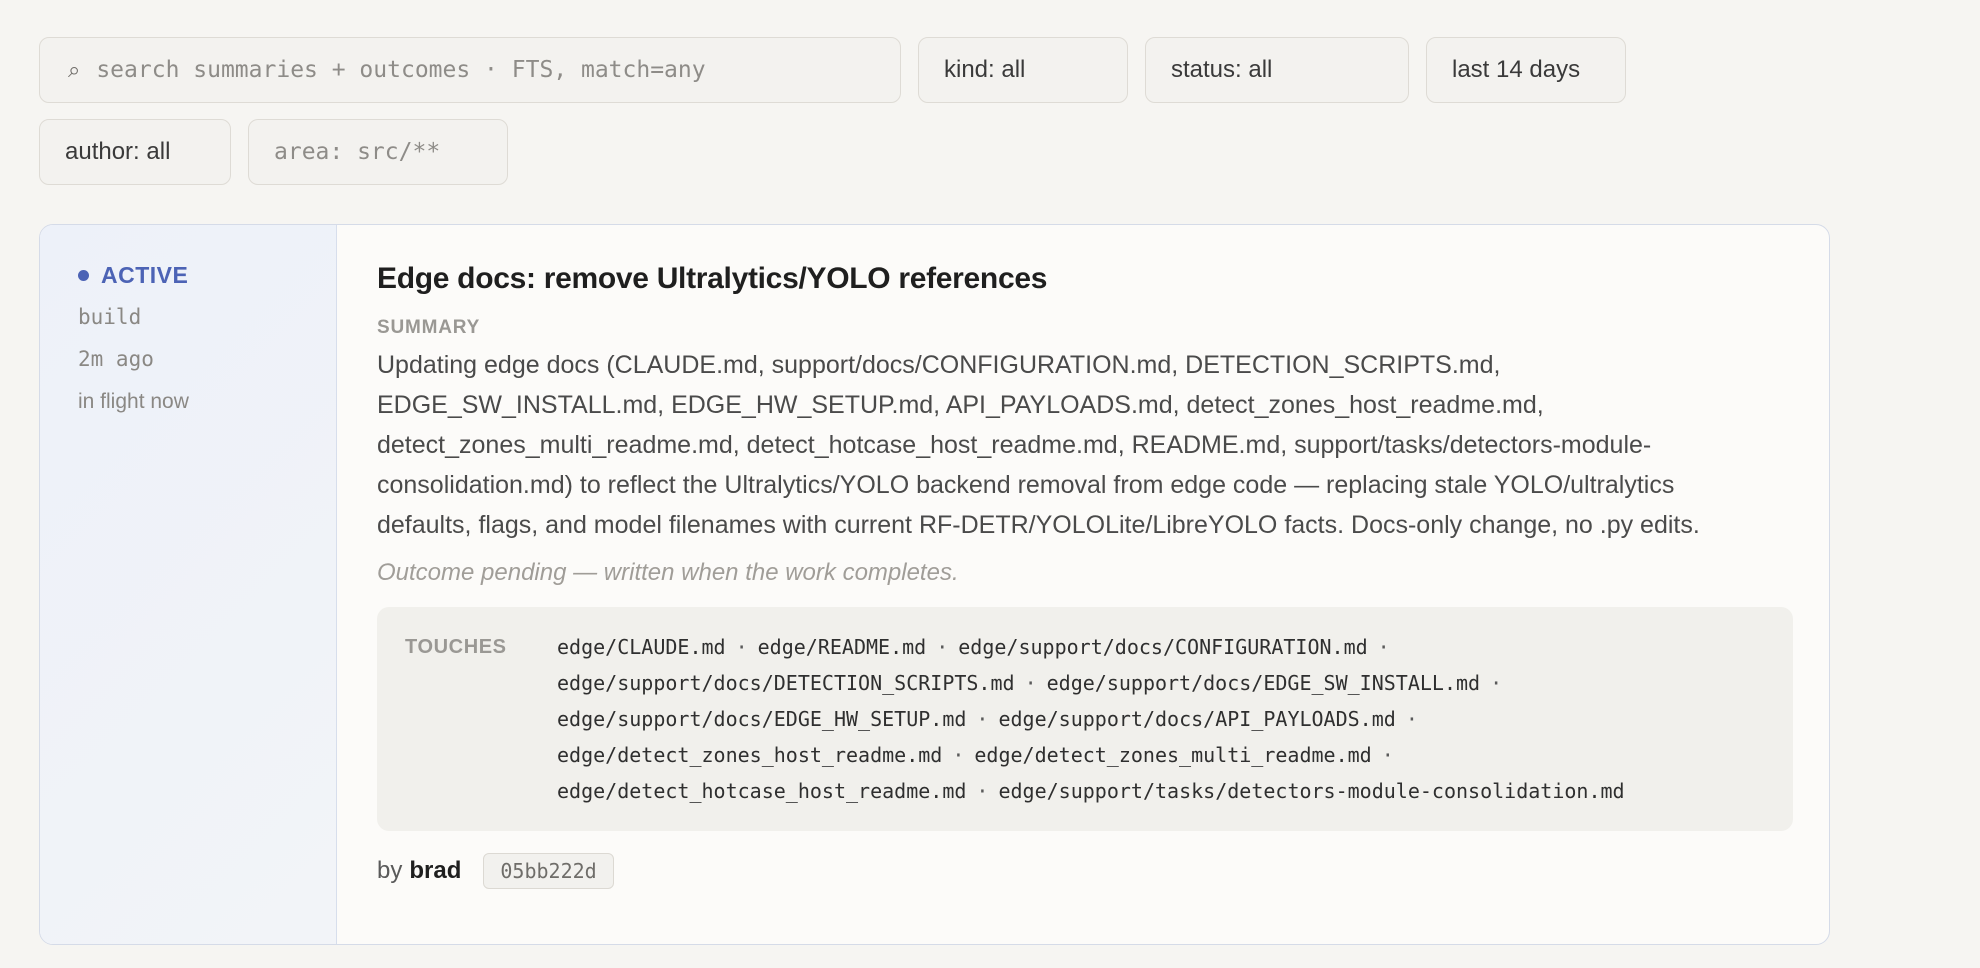  Describe the element at coordinates (456, 647) in the screenshot. I see `touches-label: TOUCHES` at that location.